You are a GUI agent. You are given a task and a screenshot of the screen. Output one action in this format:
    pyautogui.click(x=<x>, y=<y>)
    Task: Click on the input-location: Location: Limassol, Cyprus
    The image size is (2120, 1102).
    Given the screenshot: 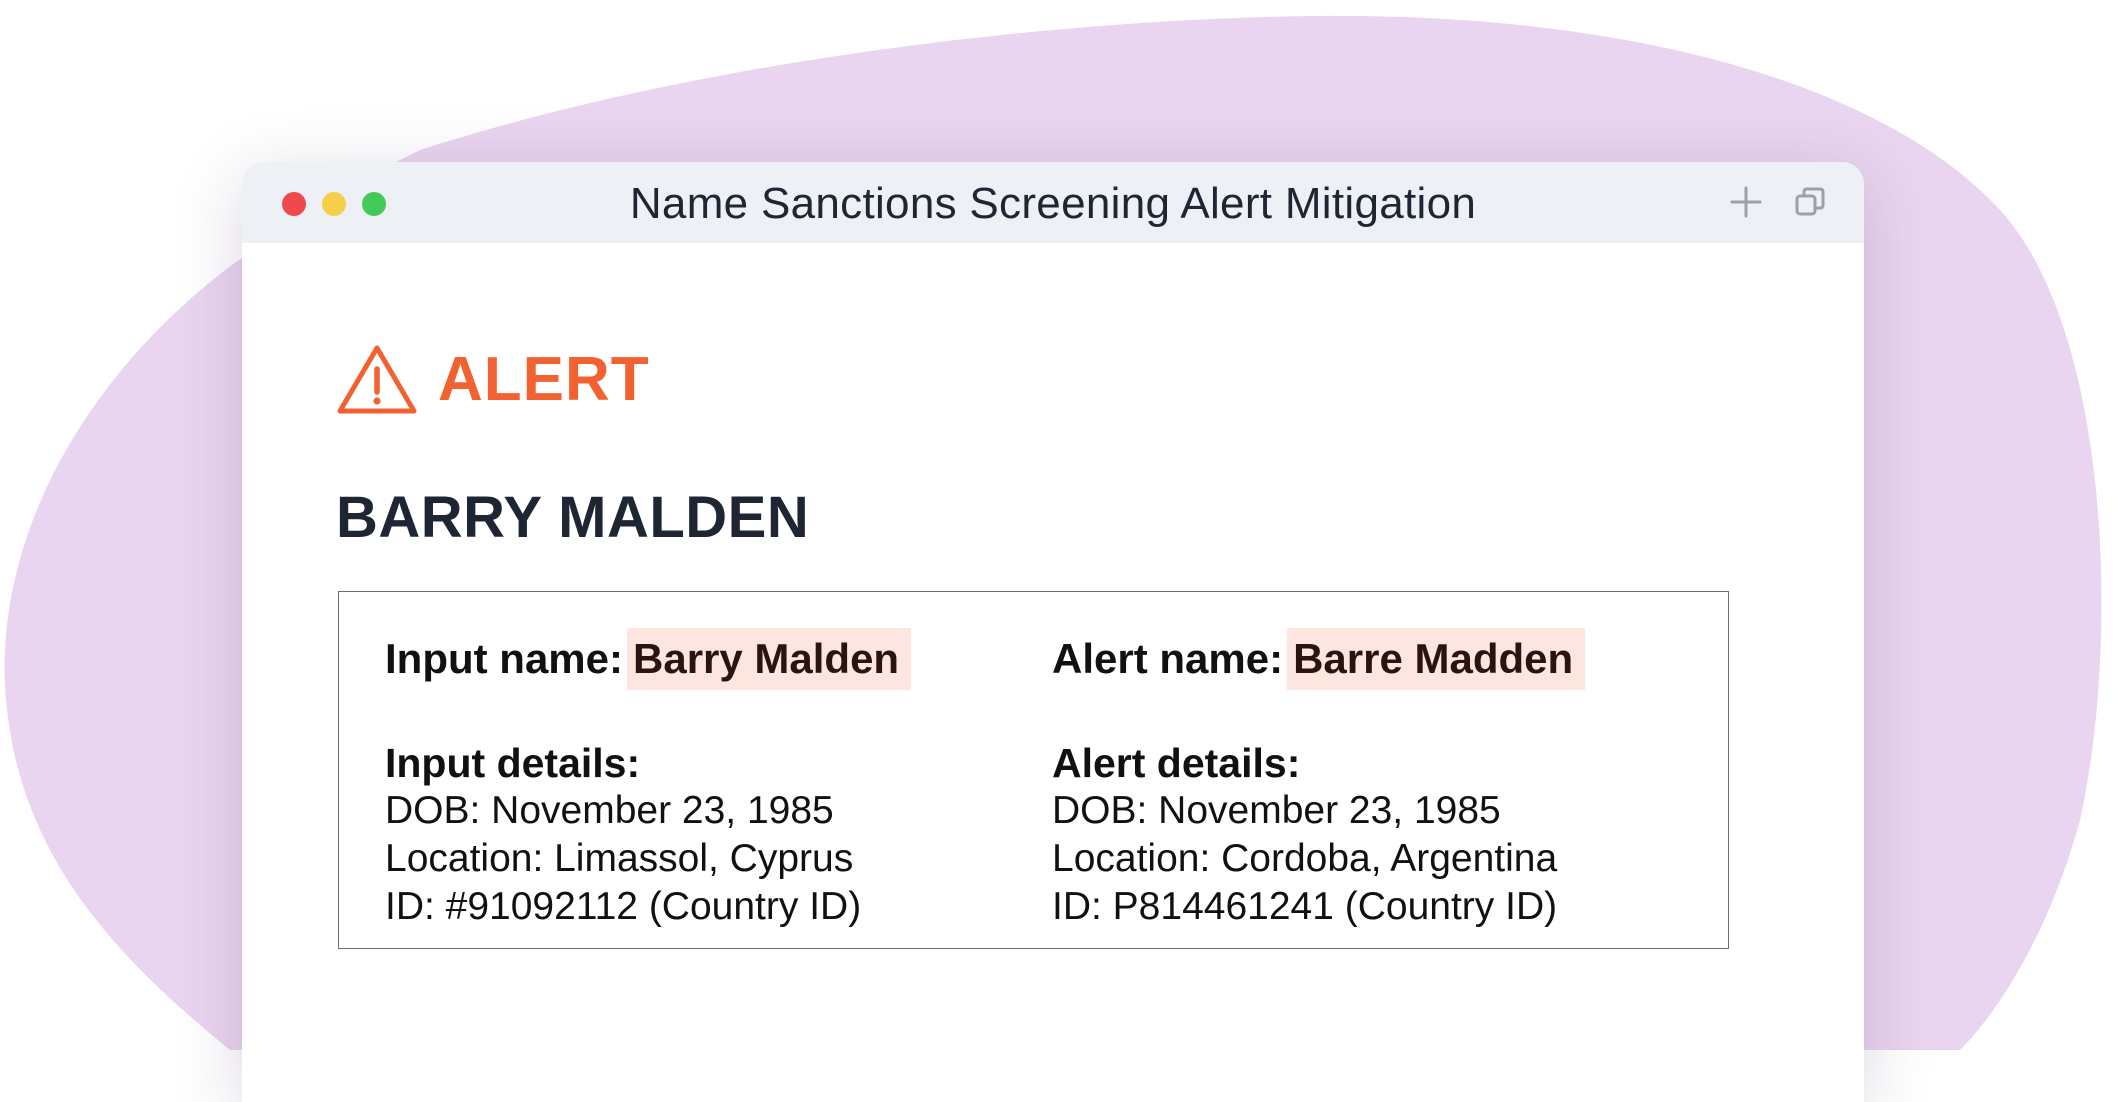 What is the action you would take?
    pyautogui.click(x=619, y=858)
    